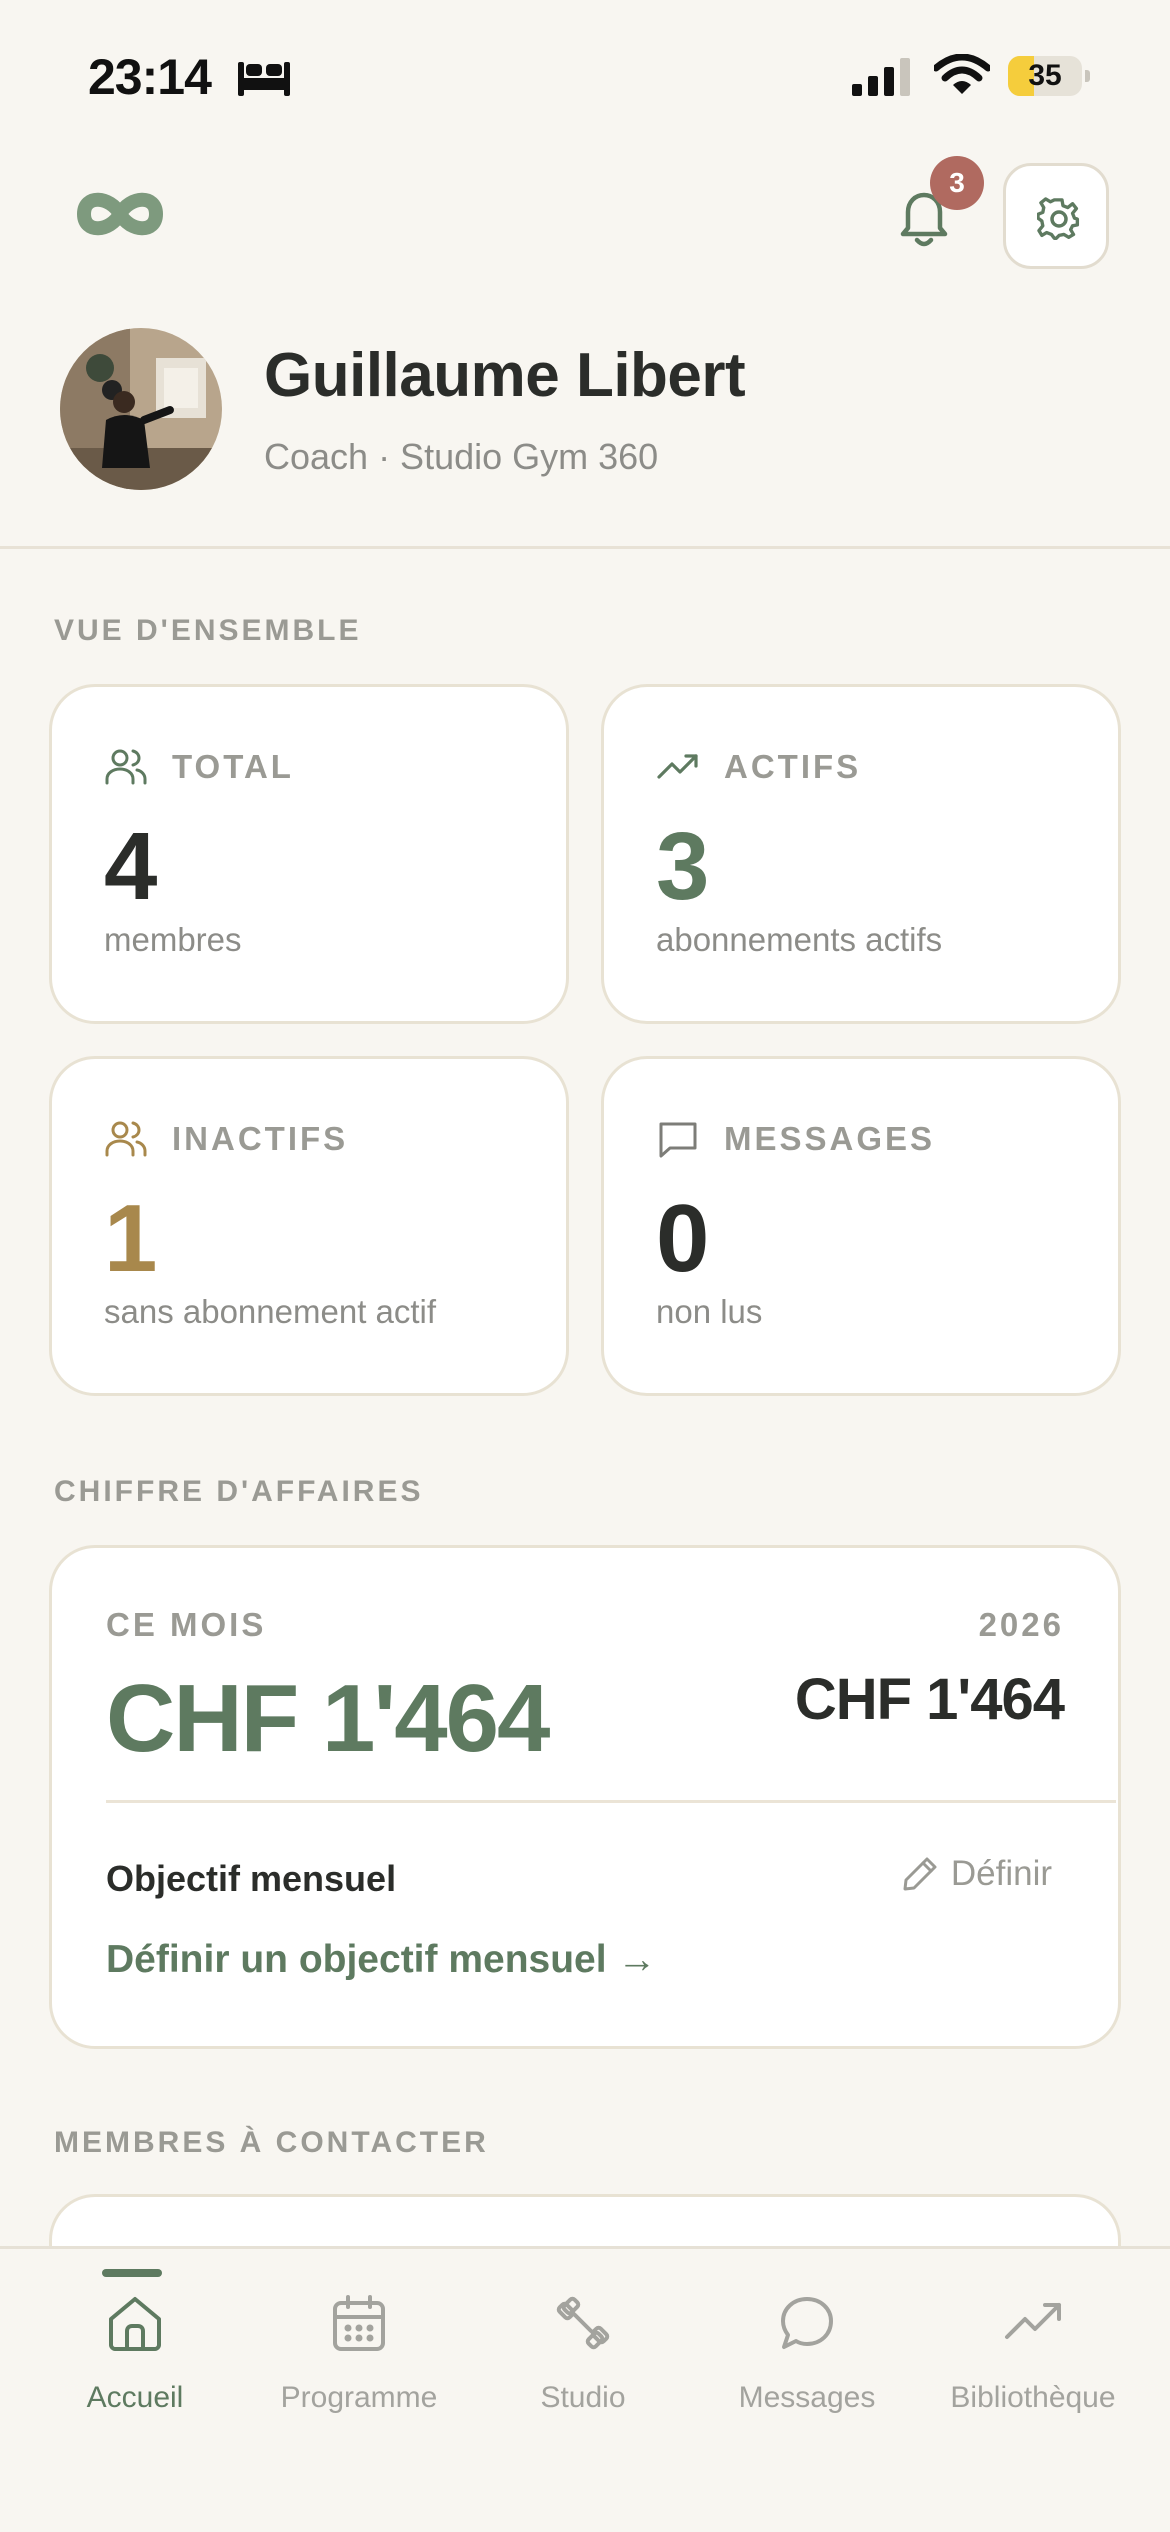 The image size is (1170, 2532). I want to click on profile-role: Coach · Studio Gym 360, so click(461, 456).